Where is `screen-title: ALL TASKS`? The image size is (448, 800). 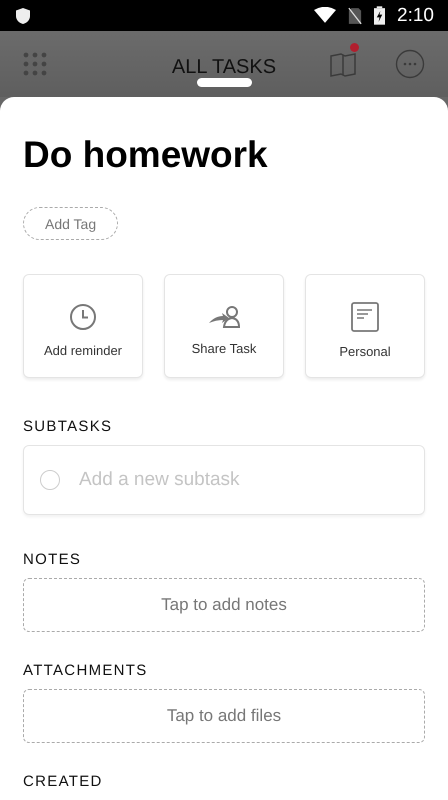 screen-title: ALL TASKS is located at coordinates (224, 67).